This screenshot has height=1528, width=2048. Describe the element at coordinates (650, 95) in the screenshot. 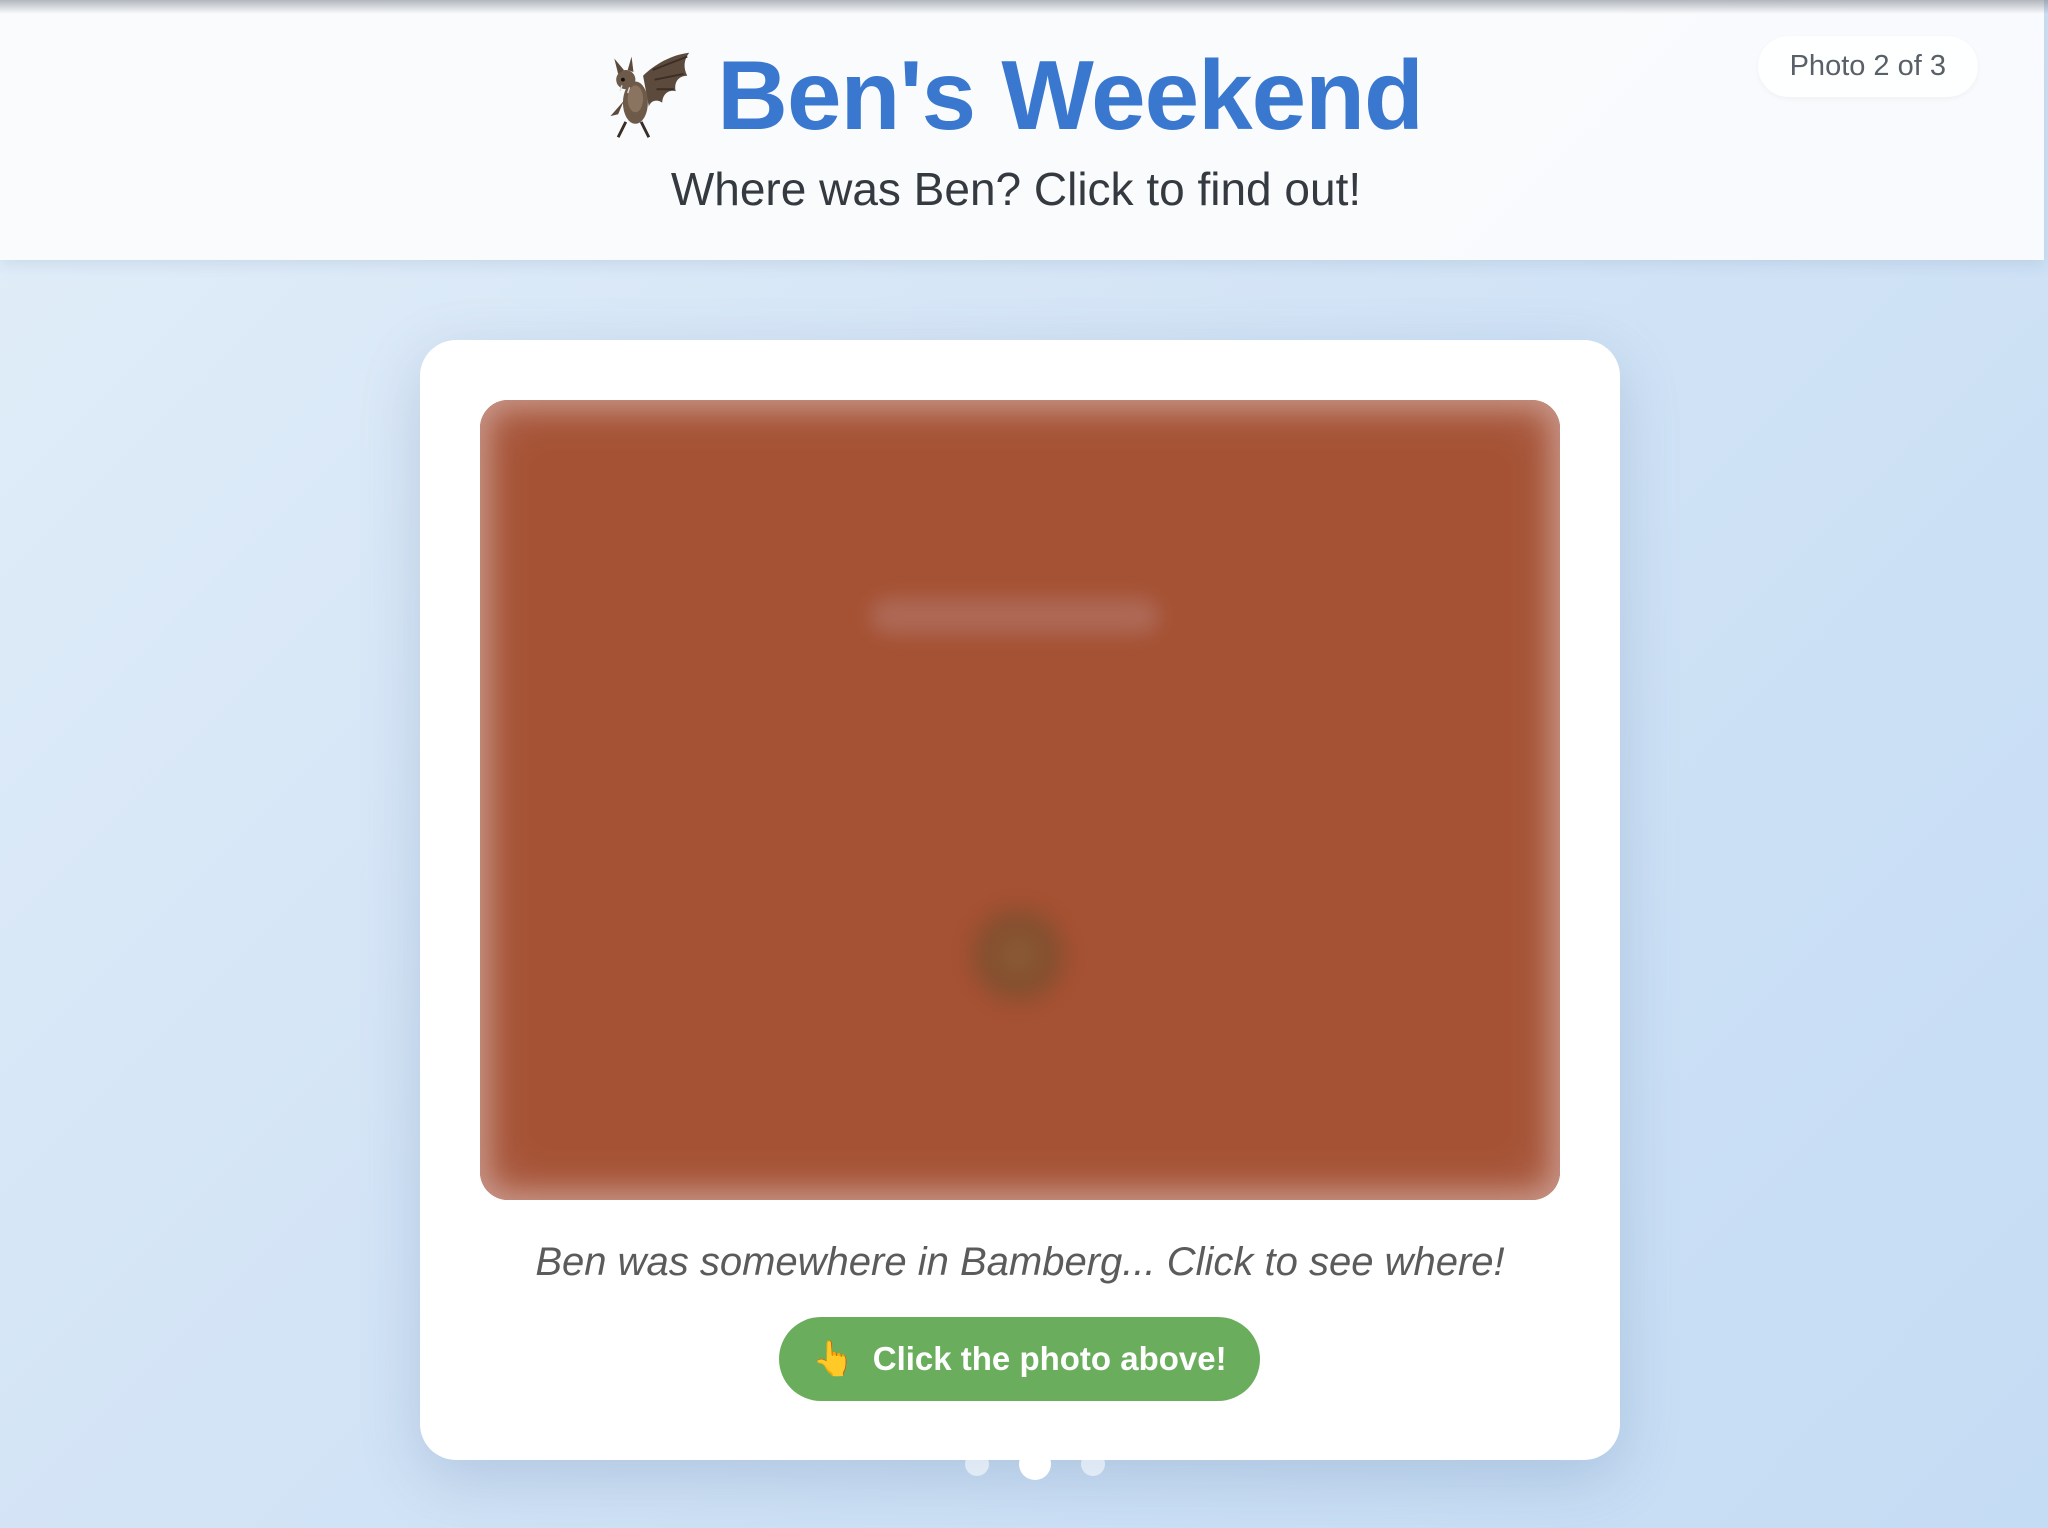

I see `bat-icon` at that location.